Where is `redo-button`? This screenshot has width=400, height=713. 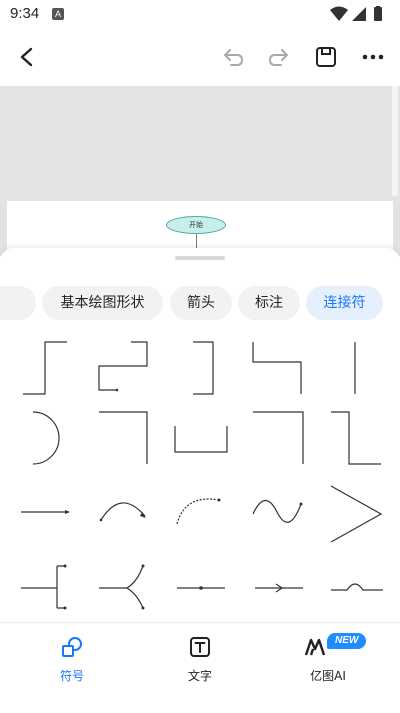
redo-button is located at coordinates (279, 57).